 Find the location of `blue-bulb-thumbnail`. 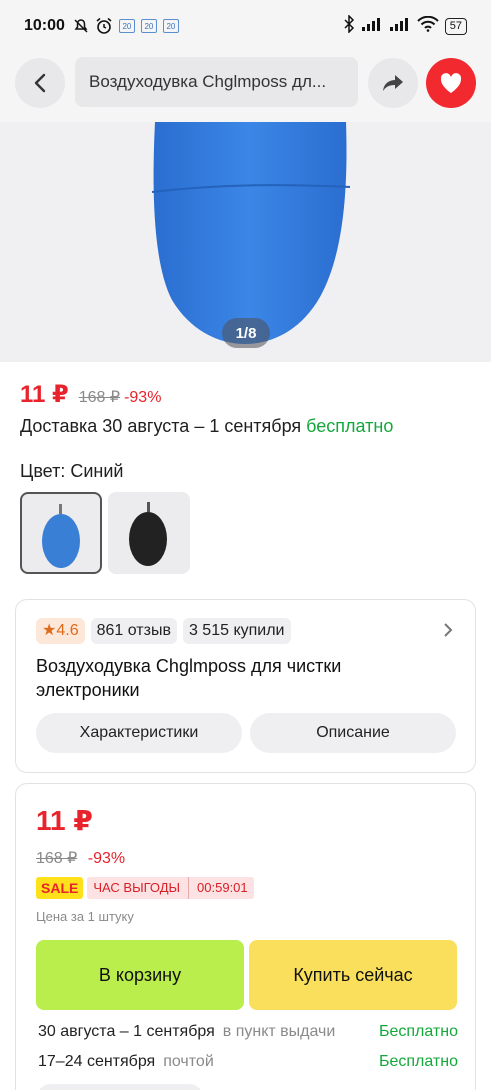

blue-bulb-thumbnail is located at coordinates (61, 536).